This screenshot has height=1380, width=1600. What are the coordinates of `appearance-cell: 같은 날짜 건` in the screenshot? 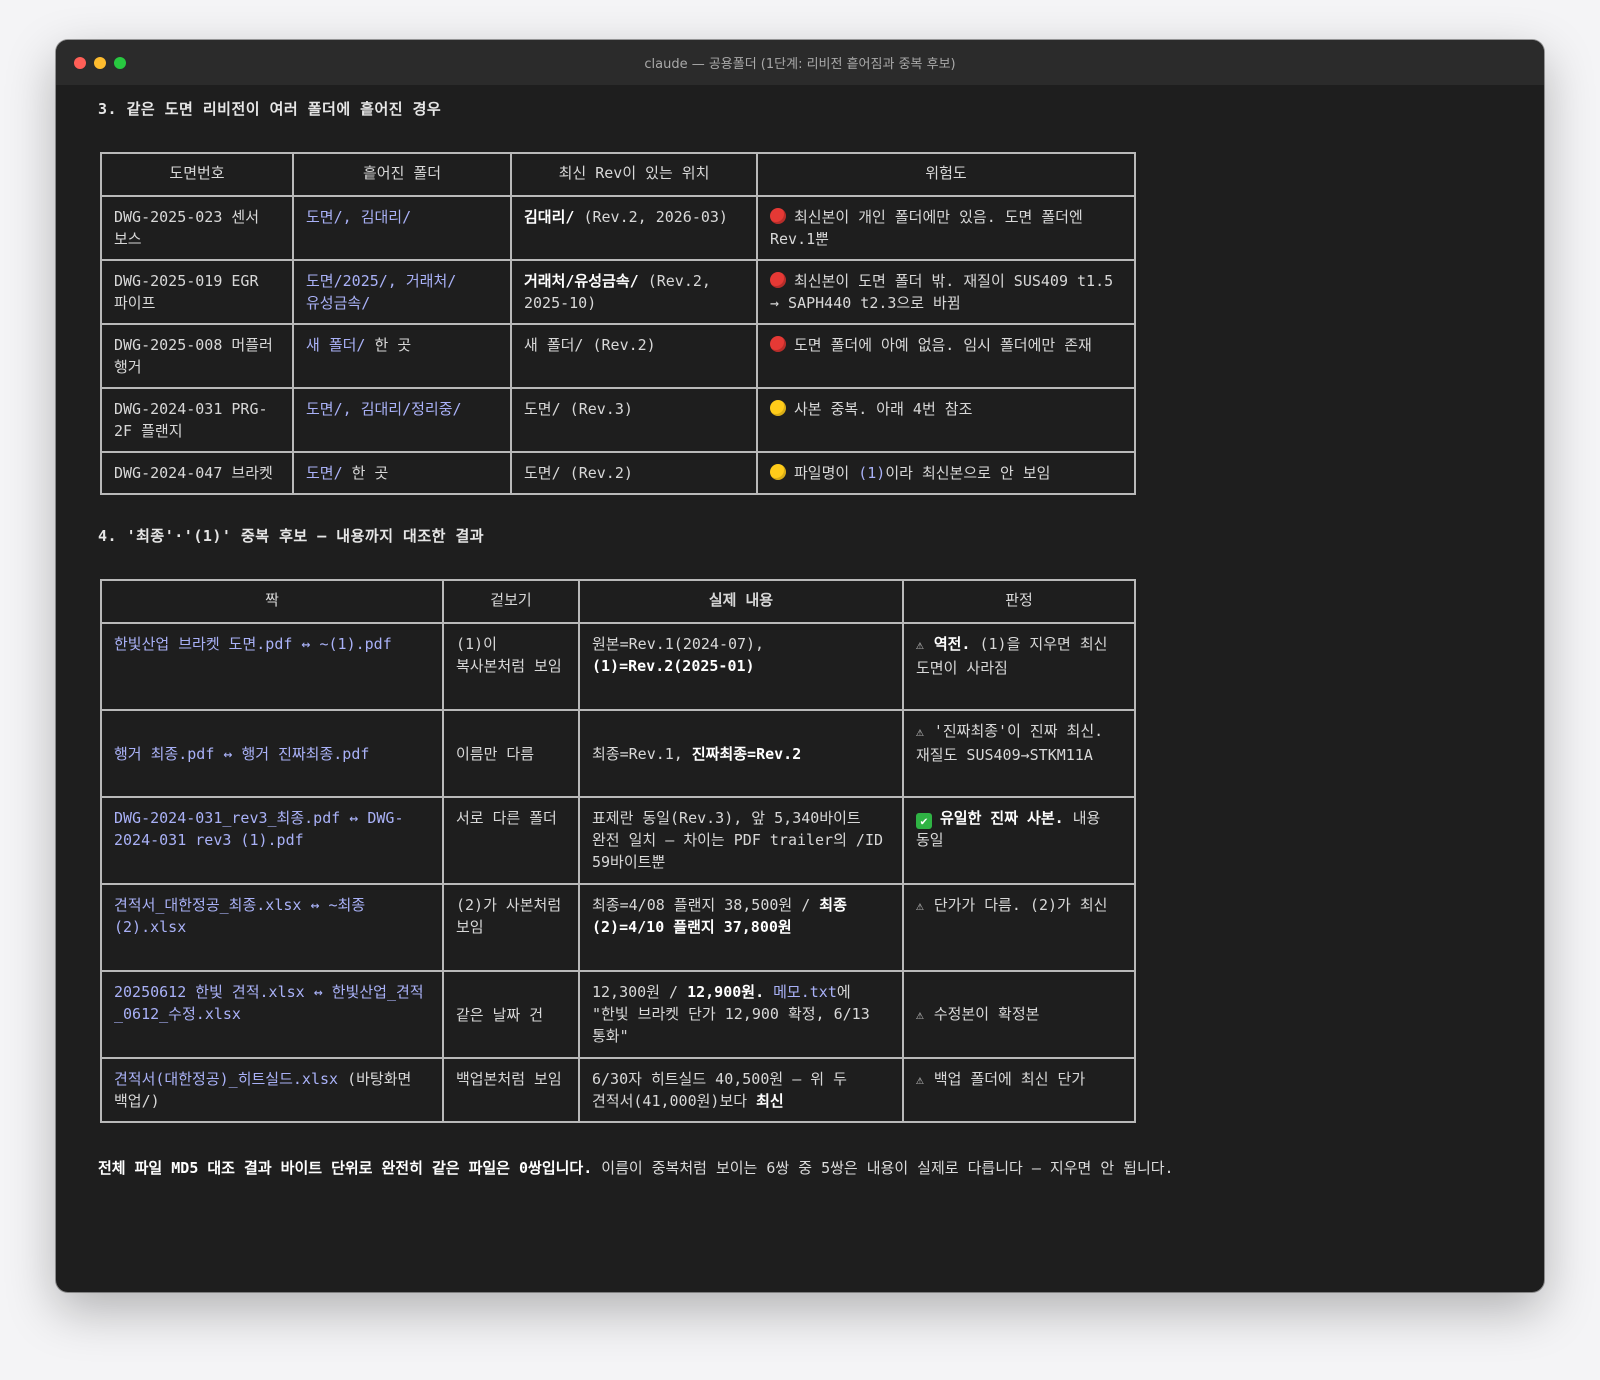 It's located at (511, 1014).